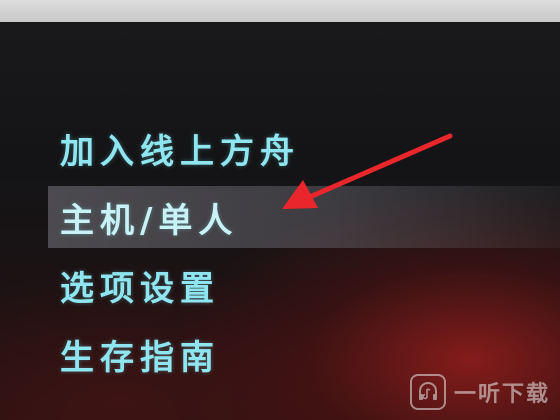  What do you see at coordinates (140, 357) in the screenshot?
I see `menu-item-label: 生存指南` at bounding box center [140, 357].